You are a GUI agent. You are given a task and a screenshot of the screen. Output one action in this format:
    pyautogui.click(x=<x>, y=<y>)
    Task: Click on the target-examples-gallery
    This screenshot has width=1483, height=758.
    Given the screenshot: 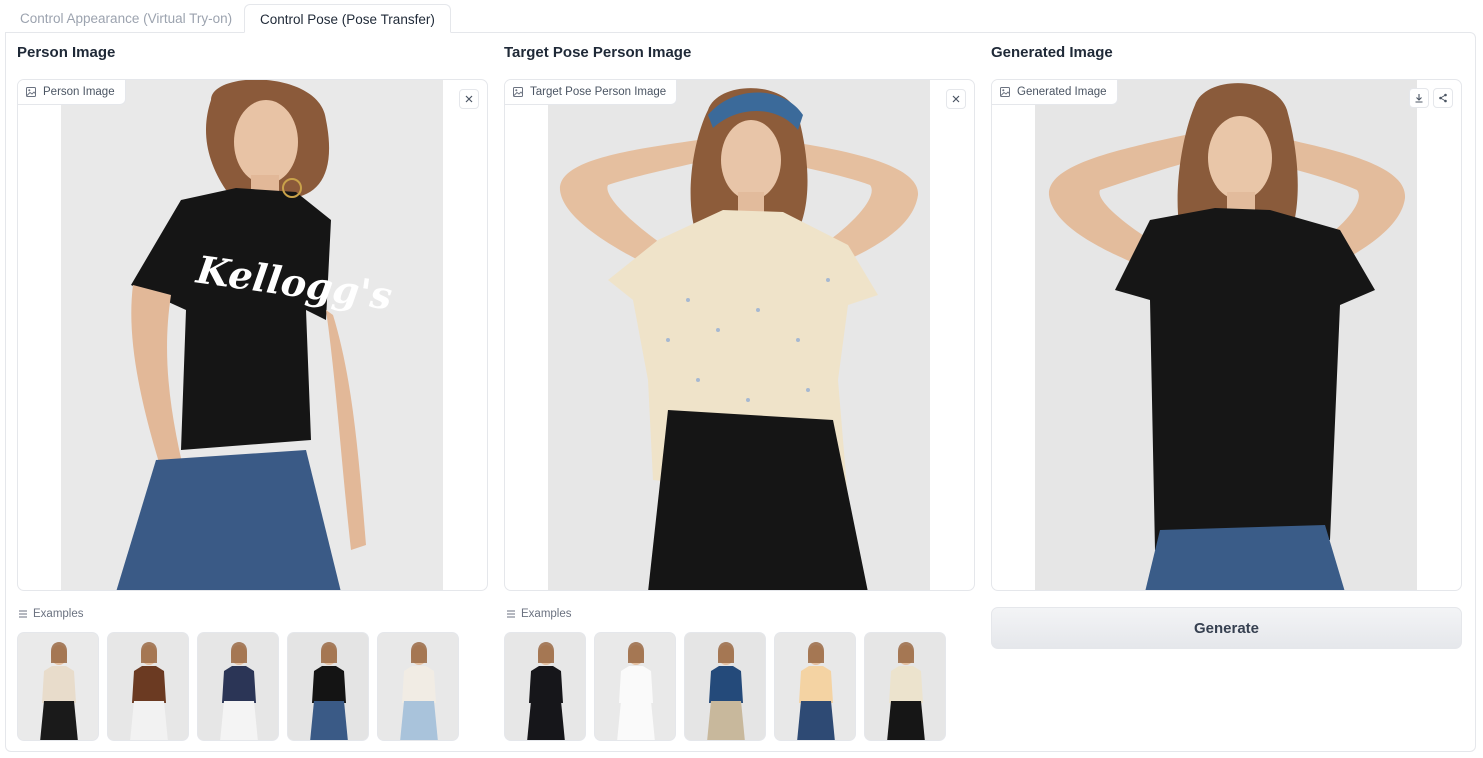 What is the action you would take?
    pyautogui.click(x=725, y=686)
    